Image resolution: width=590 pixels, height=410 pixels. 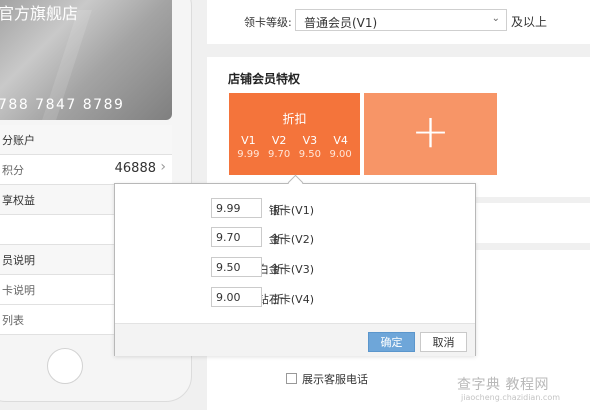 What do you see at coordinates (310, 140) in the screenshot?
I see `level-name: V3` at bounding box center [310, 140].